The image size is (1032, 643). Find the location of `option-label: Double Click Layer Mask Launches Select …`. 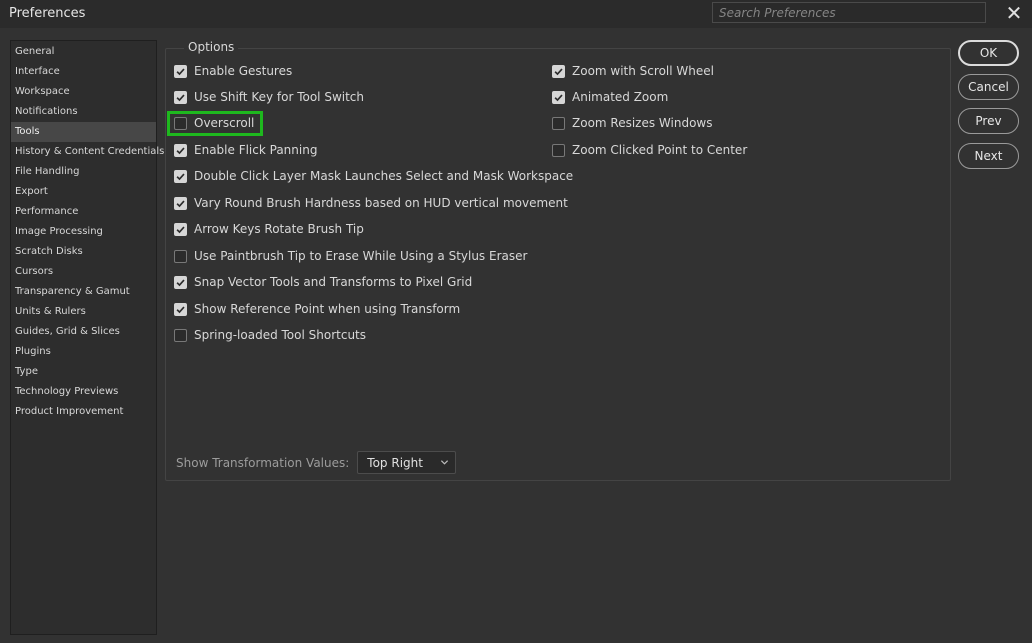

option-label: Double Click Layer Mask Launches Select … is located at coordinates (384, 176).